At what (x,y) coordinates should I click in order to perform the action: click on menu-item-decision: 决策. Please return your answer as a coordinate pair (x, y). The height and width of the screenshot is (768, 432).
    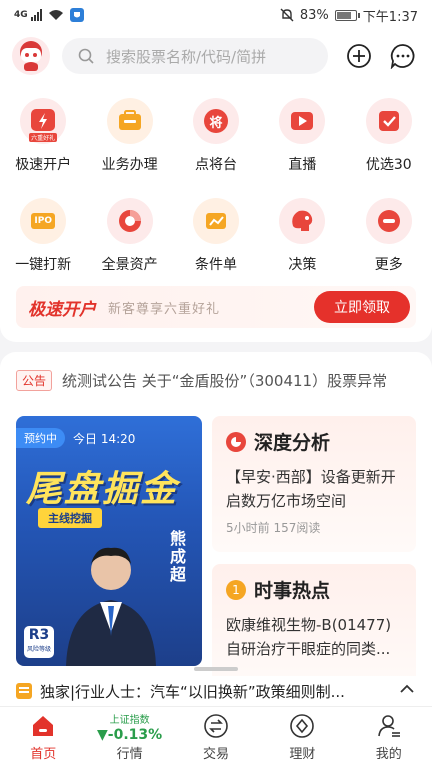
    Looking at the image, I should click on (302, 236).